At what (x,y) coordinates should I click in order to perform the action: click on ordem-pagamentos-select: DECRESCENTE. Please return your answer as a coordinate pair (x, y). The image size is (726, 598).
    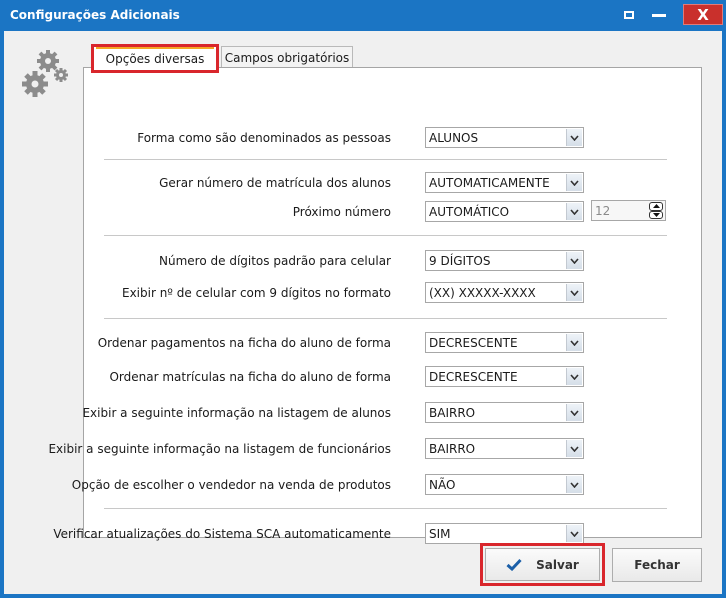
    Looking at the image, I should click on (504, 342).